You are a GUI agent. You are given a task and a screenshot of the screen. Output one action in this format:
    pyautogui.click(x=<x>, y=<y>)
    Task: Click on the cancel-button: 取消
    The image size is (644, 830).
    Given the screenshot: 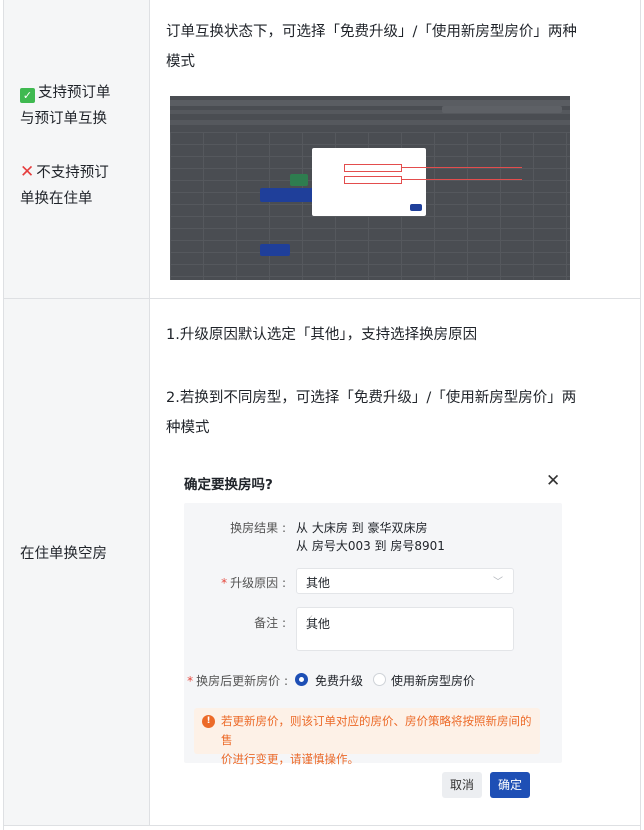 What is the action you would take?
    pyautogui.click(x=462, y=785)
    